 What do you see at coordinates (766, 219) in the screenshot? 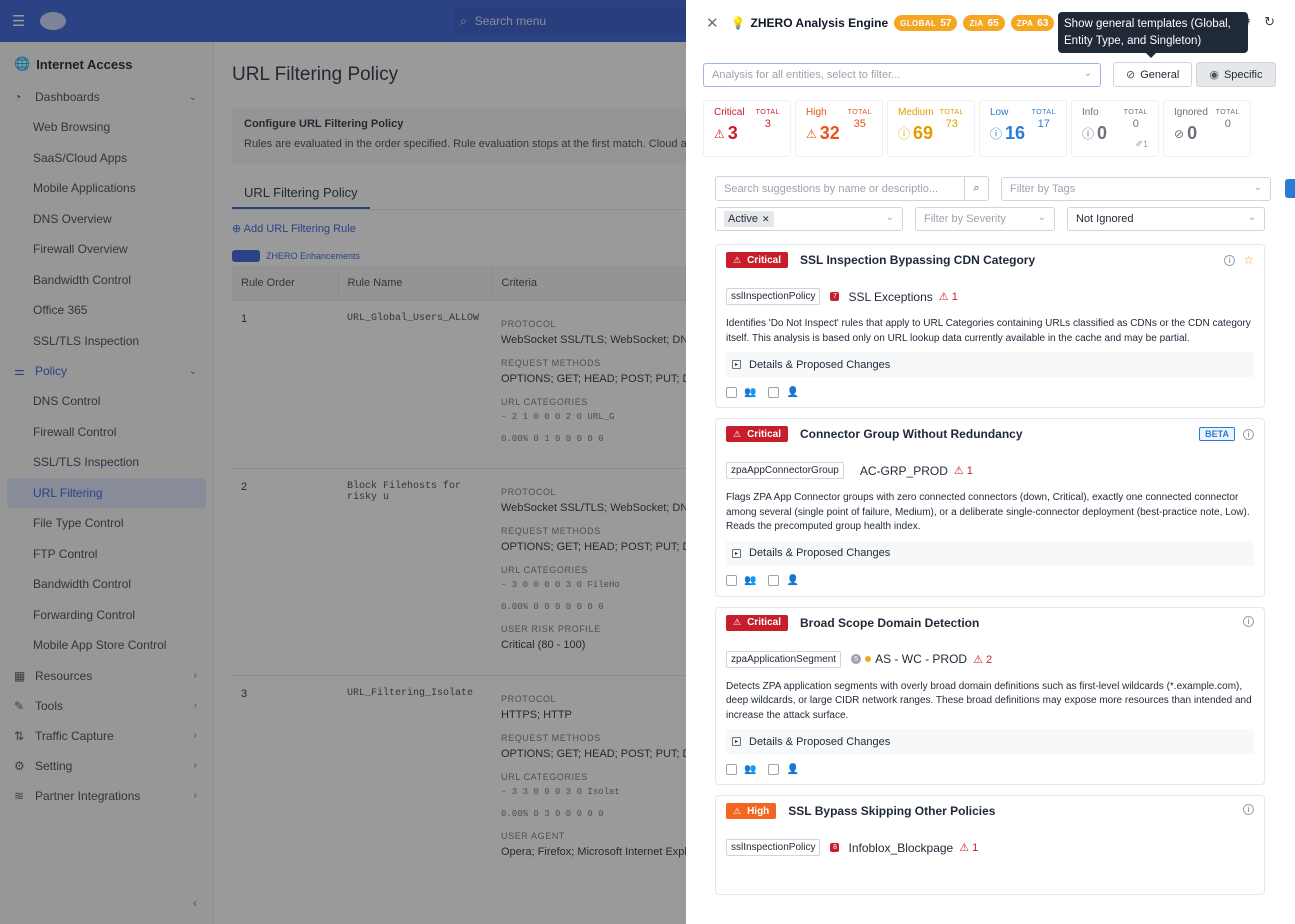
I see `remove-chip-icon: ✕` at bounding box center [766, 219].